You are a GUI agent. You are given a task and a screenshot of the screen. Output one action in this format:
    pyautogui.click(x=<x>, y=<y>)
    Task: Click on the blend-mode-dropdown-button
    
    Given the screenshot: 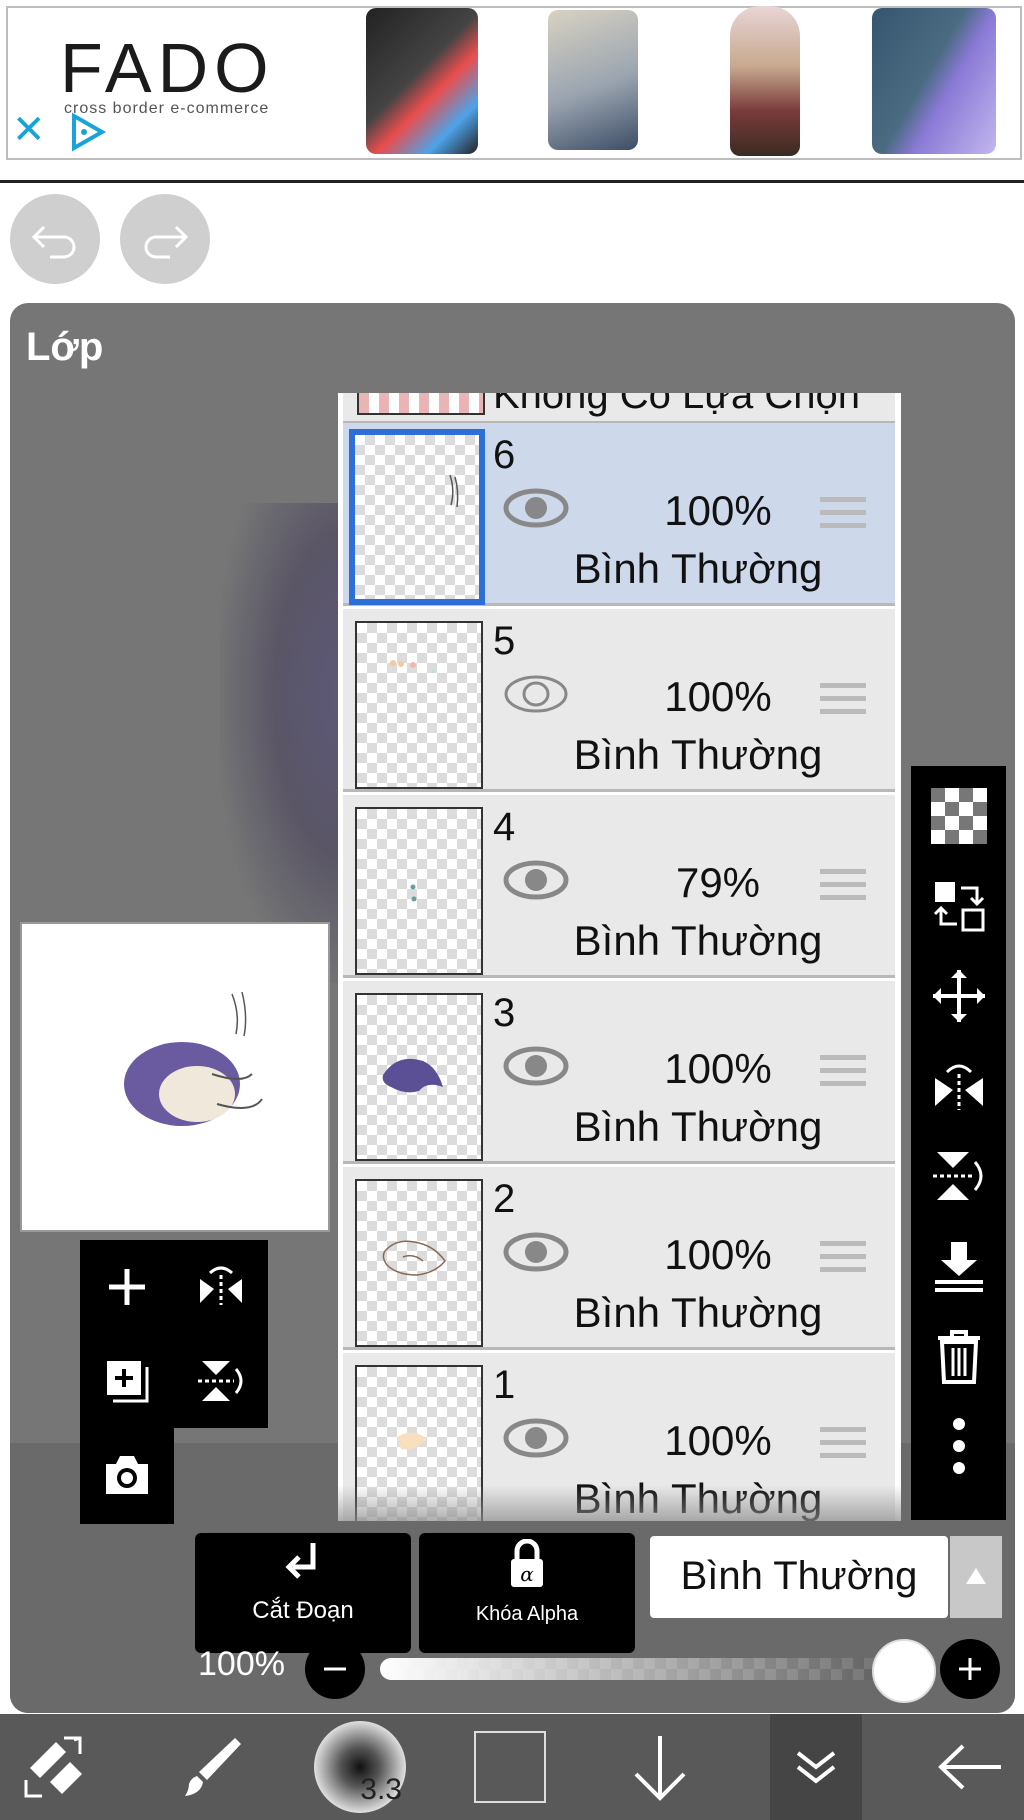 What is the action you would take?
    pyautogui.click(x=976, y=1577)
    